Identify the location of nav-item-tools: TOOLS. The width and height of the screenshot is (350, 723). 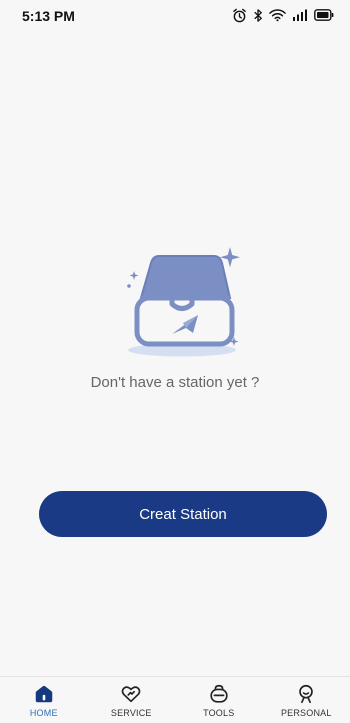
(219, 700).